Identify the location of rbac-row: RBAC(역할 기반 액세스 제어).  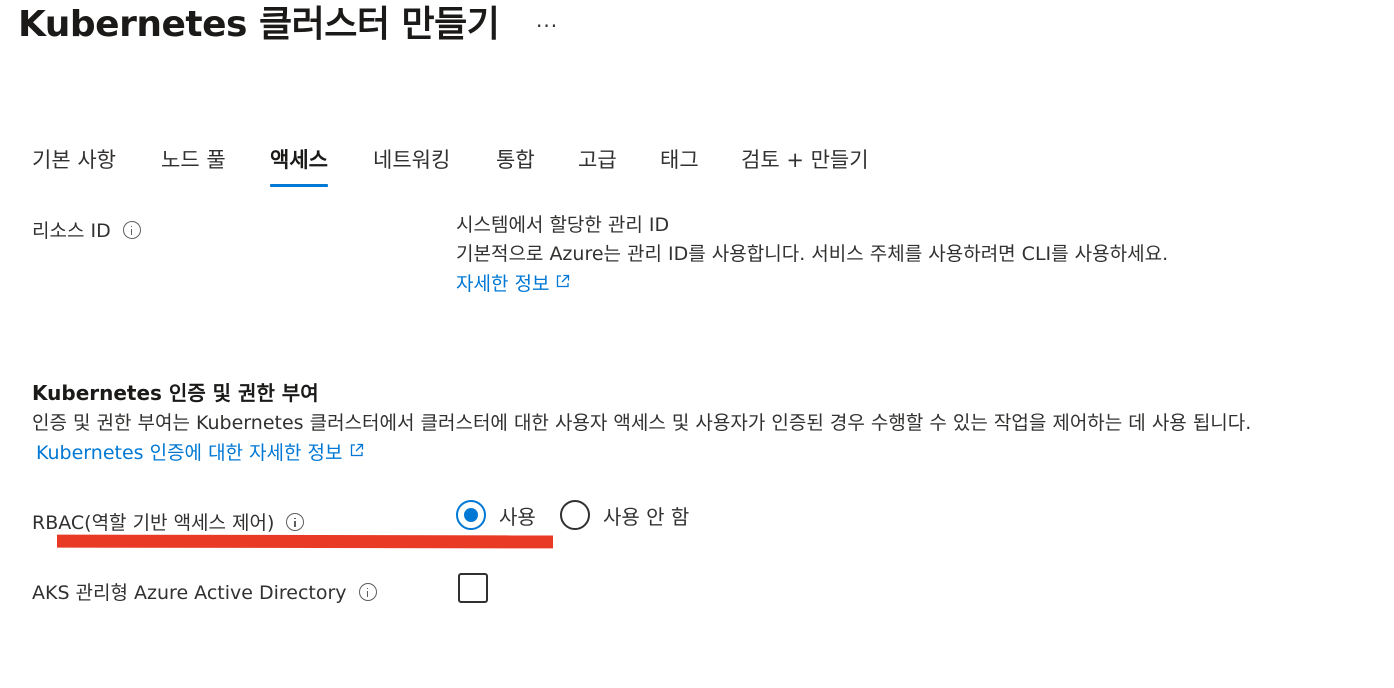
(168, 523).